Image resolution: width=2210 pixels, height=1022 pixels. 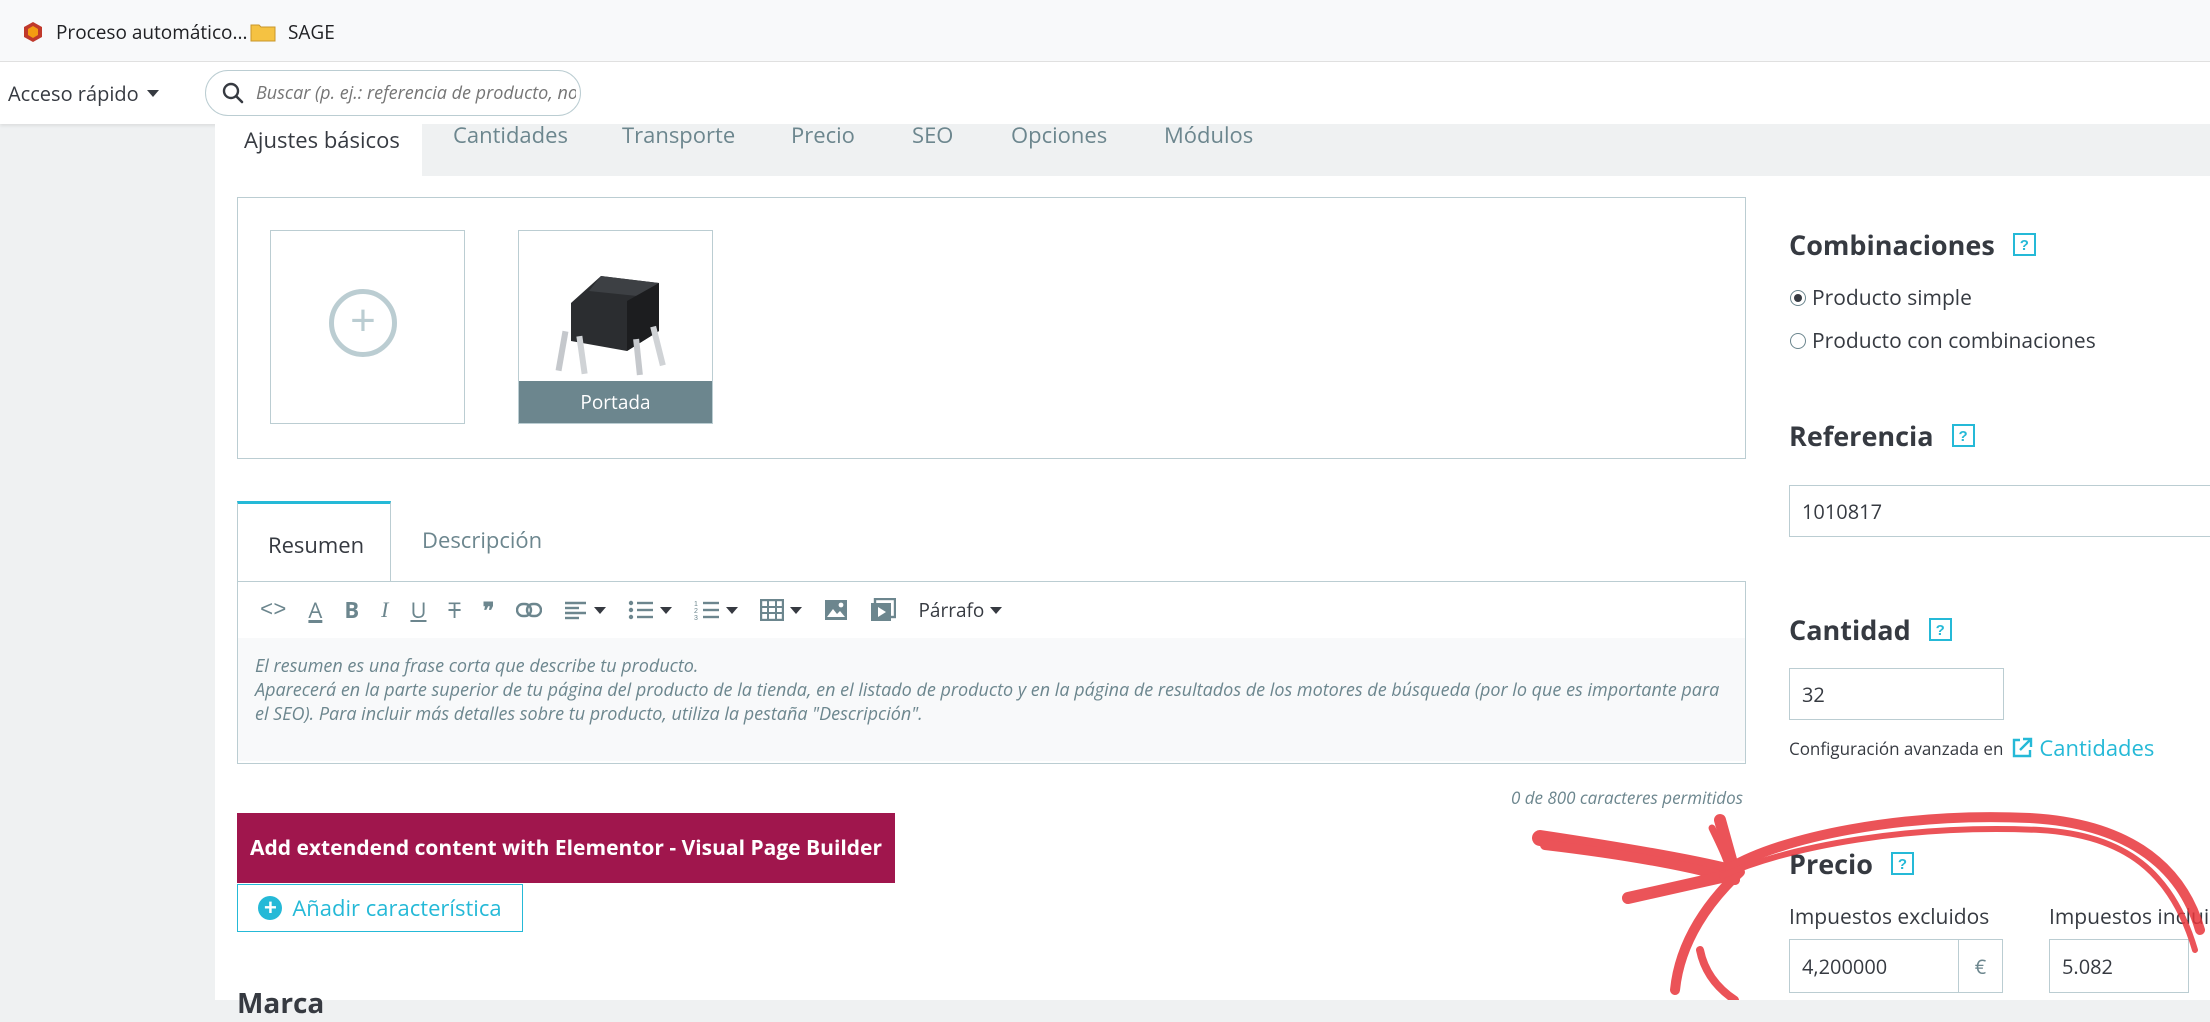 What do you see at coordinates (696, 611) in the screenshot?
I see `svg-text: 2` at bounding box center [696, 611].